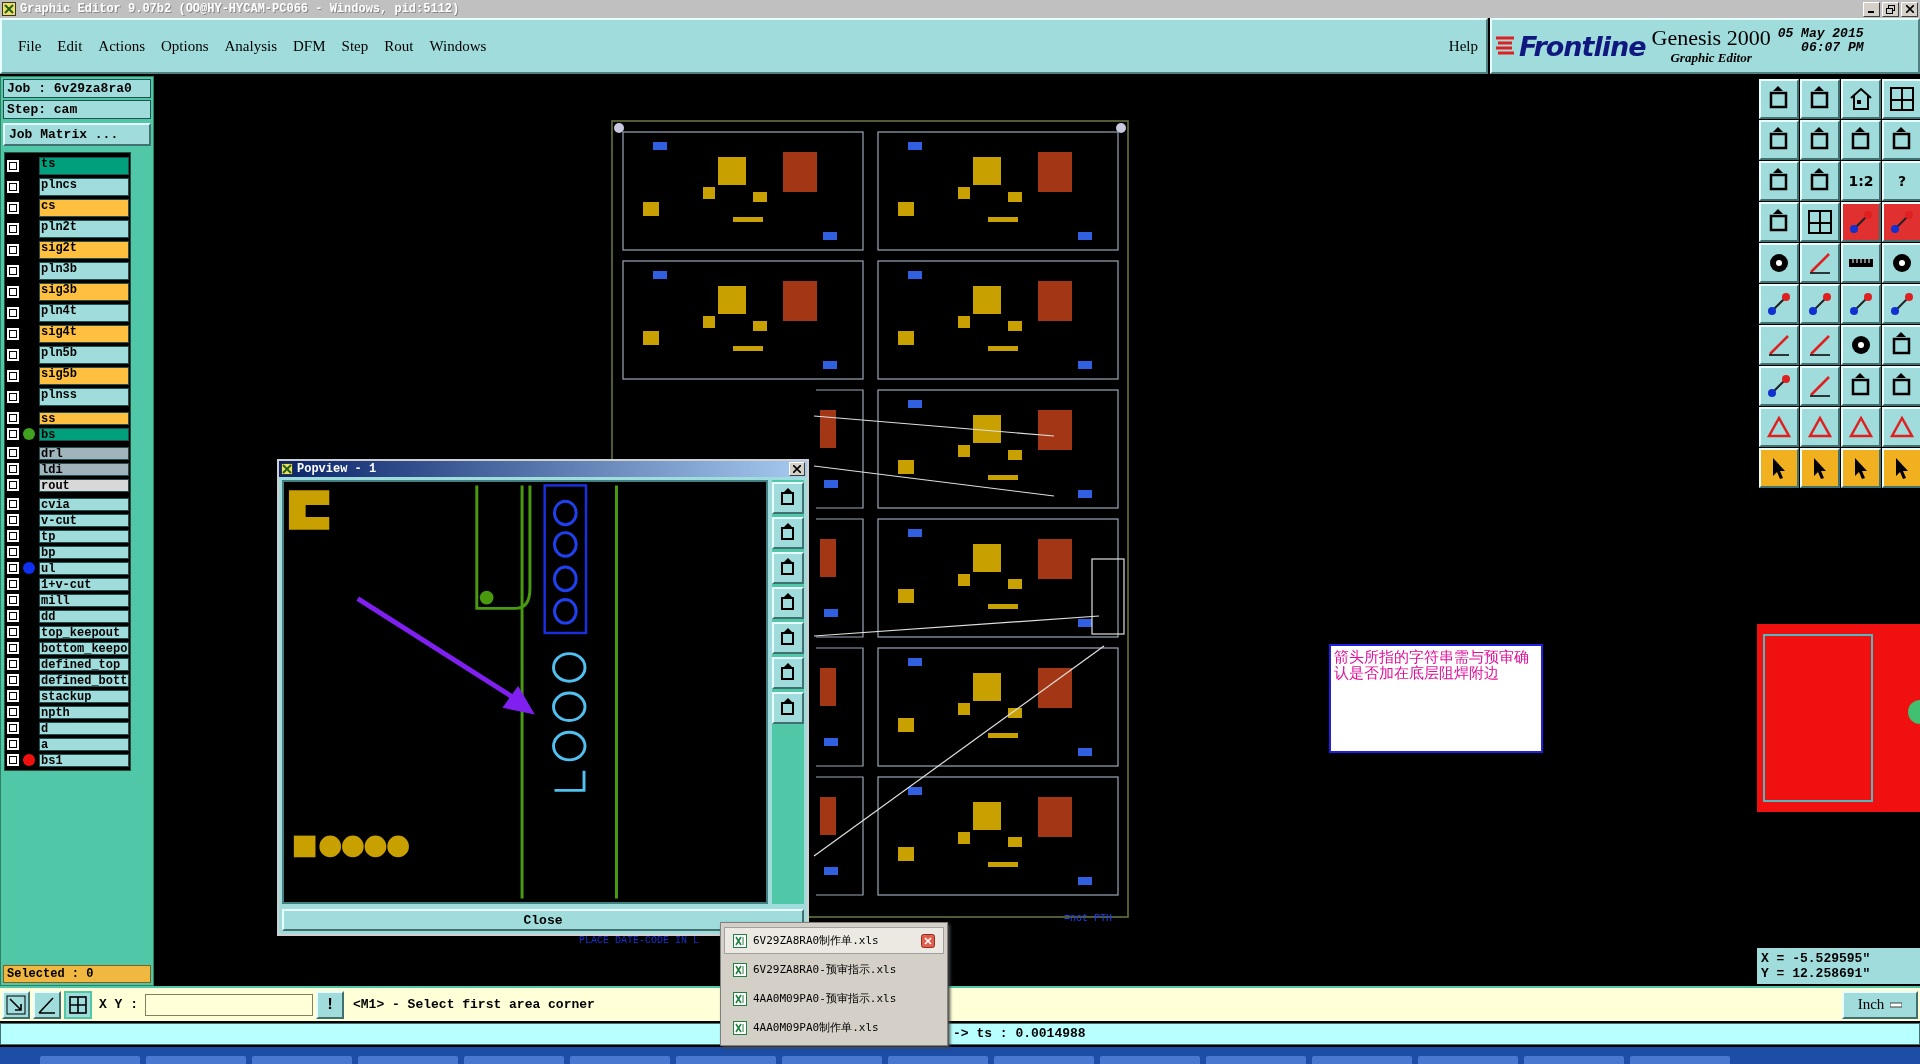  I want to click on layer-name: ldi, so click(84, 469).